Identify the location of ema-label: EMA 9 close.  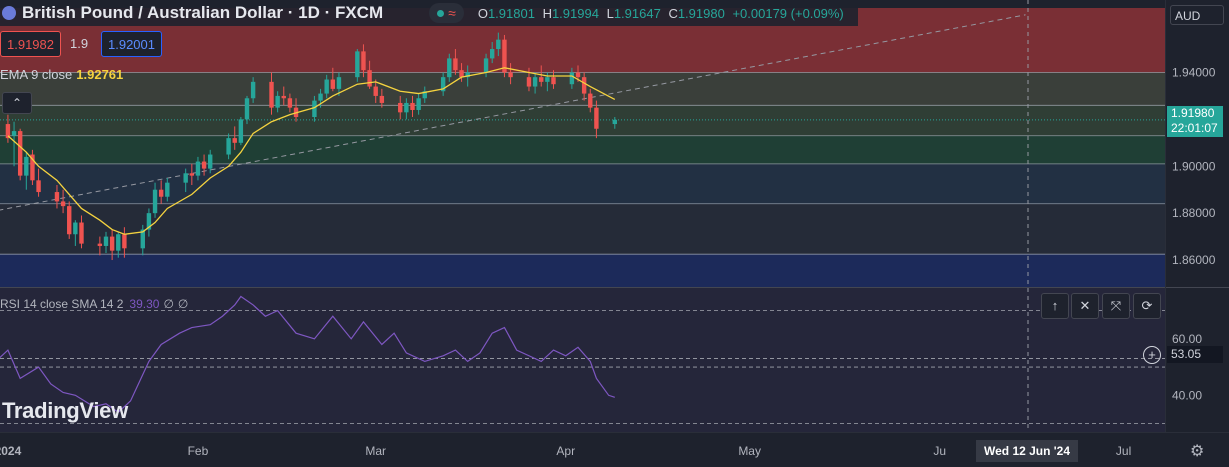
(36, 74).